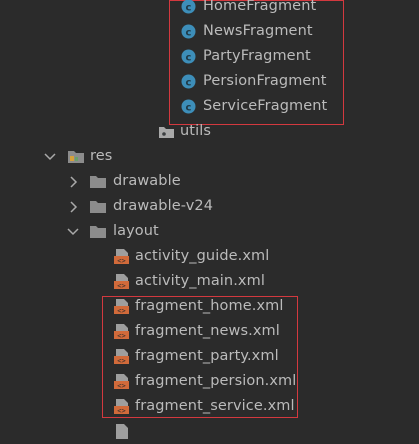 The width and height of the screenshot is (419, 444). I want to click on tree-item-layout: layout, so click(209, 231).